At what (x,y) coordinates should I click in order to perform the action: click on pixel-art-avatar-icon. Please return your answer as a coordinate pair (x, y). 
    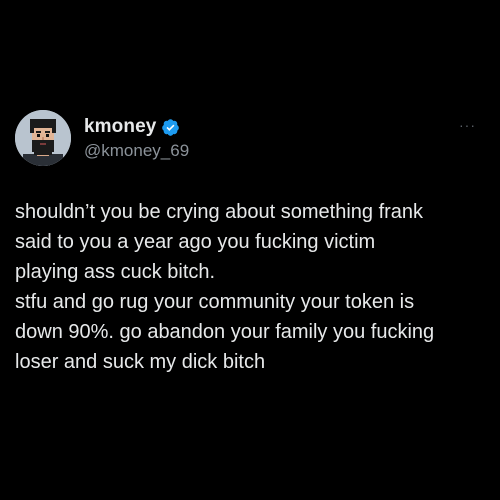
    Looking at the image, I should click on (43, 138).